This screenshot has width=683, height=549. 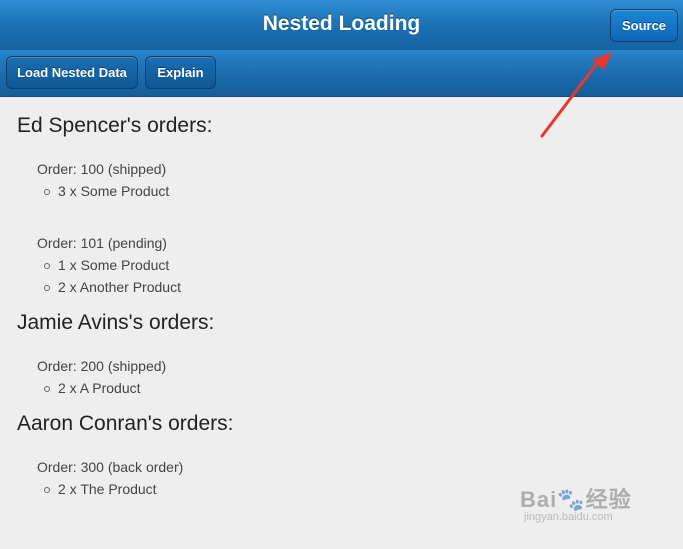 What do you see at coordinates (576, 95) in the screenshot?
I see `annotation-arrow-icon` at bounding box center [576, 95].